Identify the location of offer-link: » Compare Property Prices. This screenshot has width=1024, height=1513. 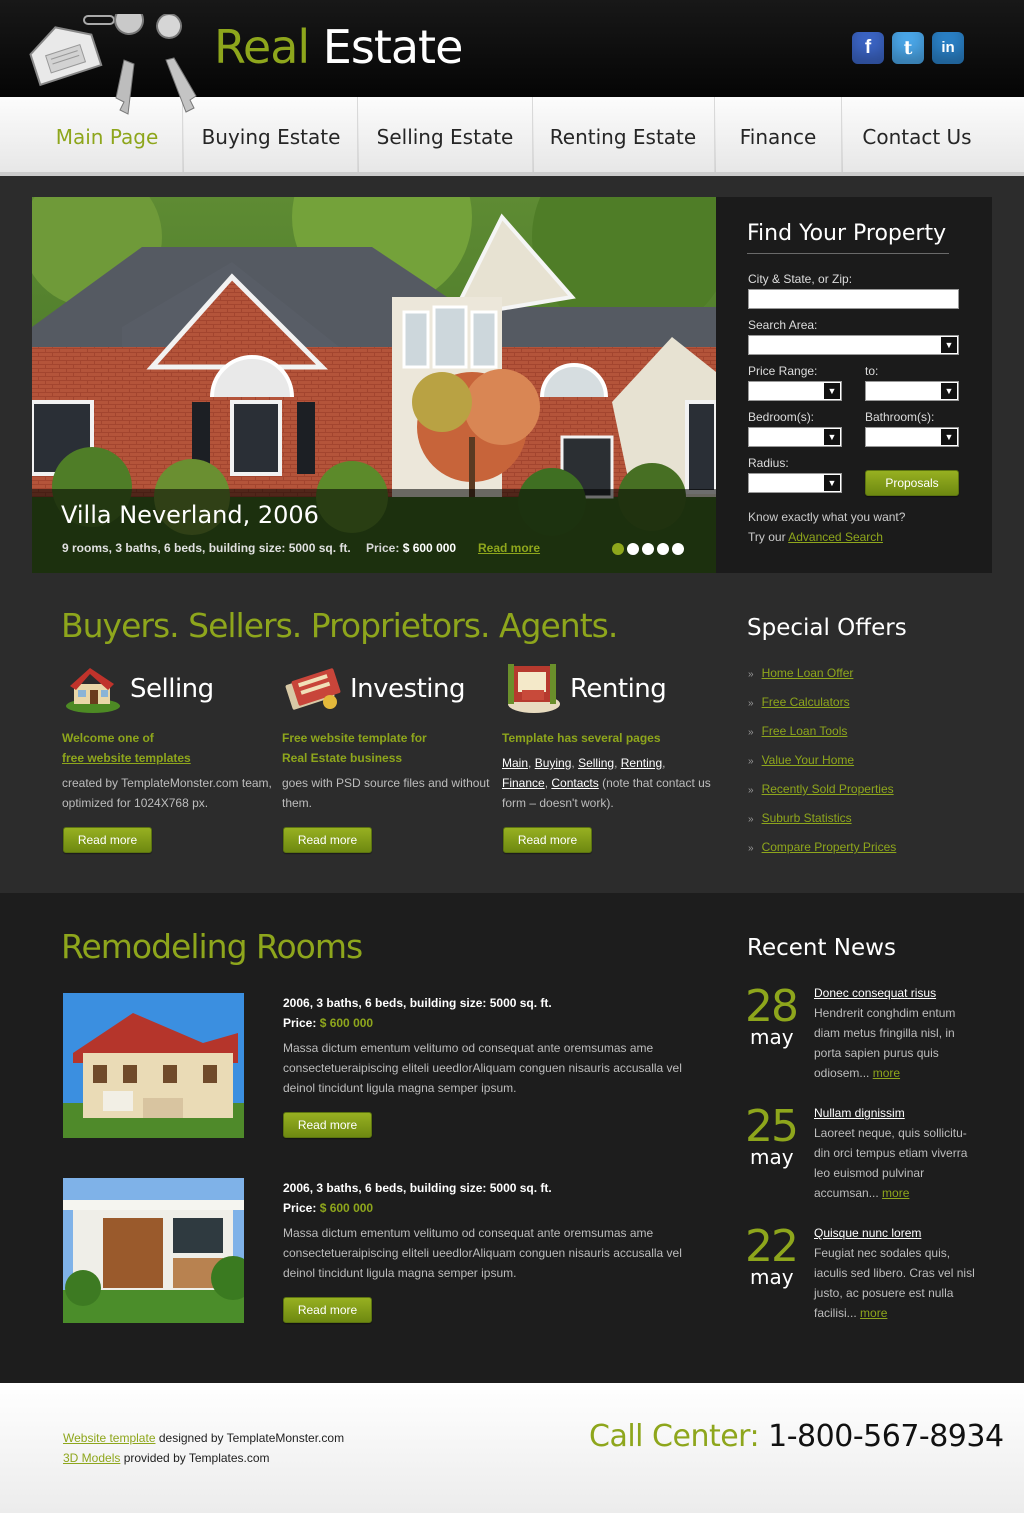
(822, 847).